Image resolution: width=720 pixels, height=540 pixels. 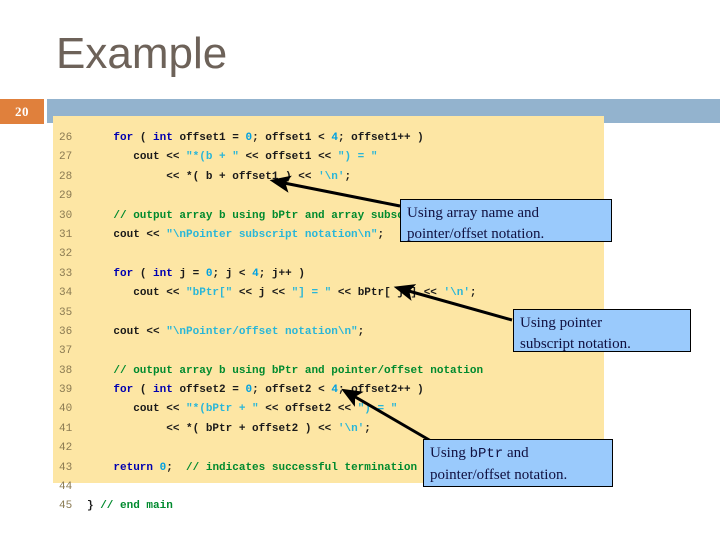 I want to click on callout-3-line-2: pointer/offset notation., so click(x=499, y=474).